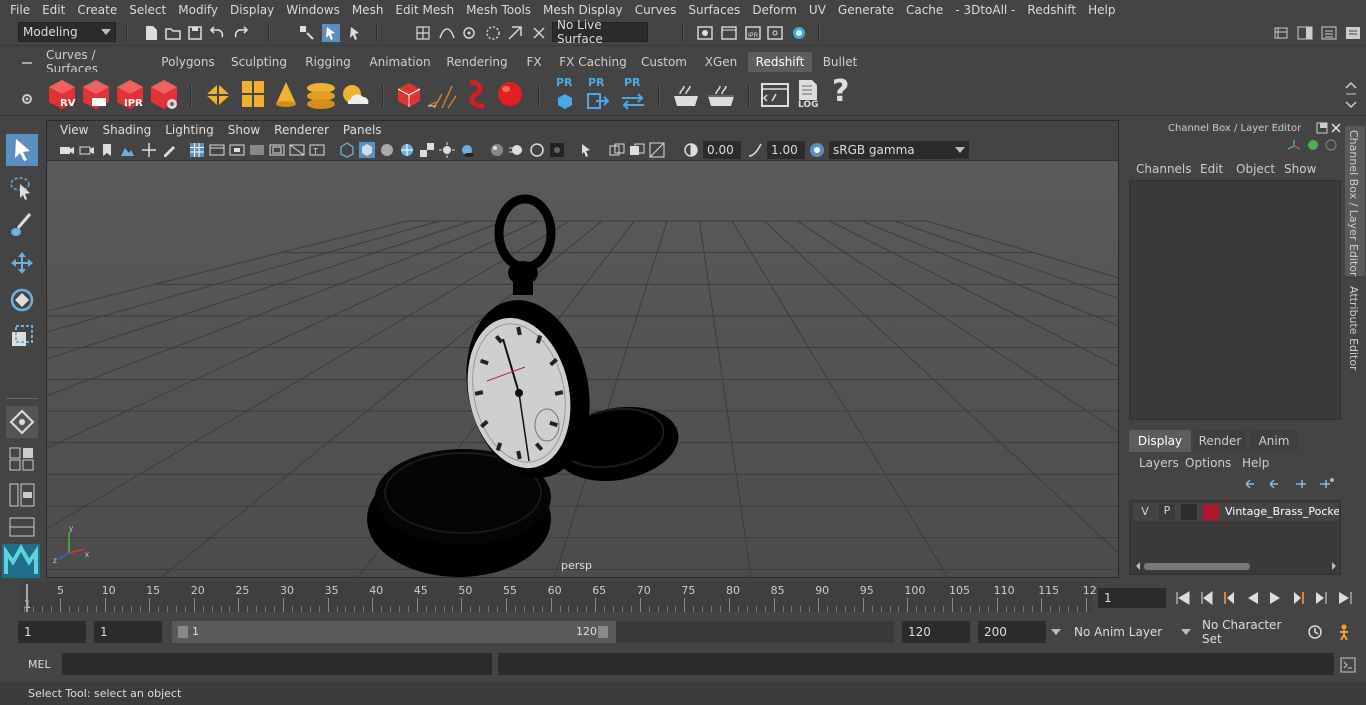  I want to click on film-gate-icon, so click(217, 150).